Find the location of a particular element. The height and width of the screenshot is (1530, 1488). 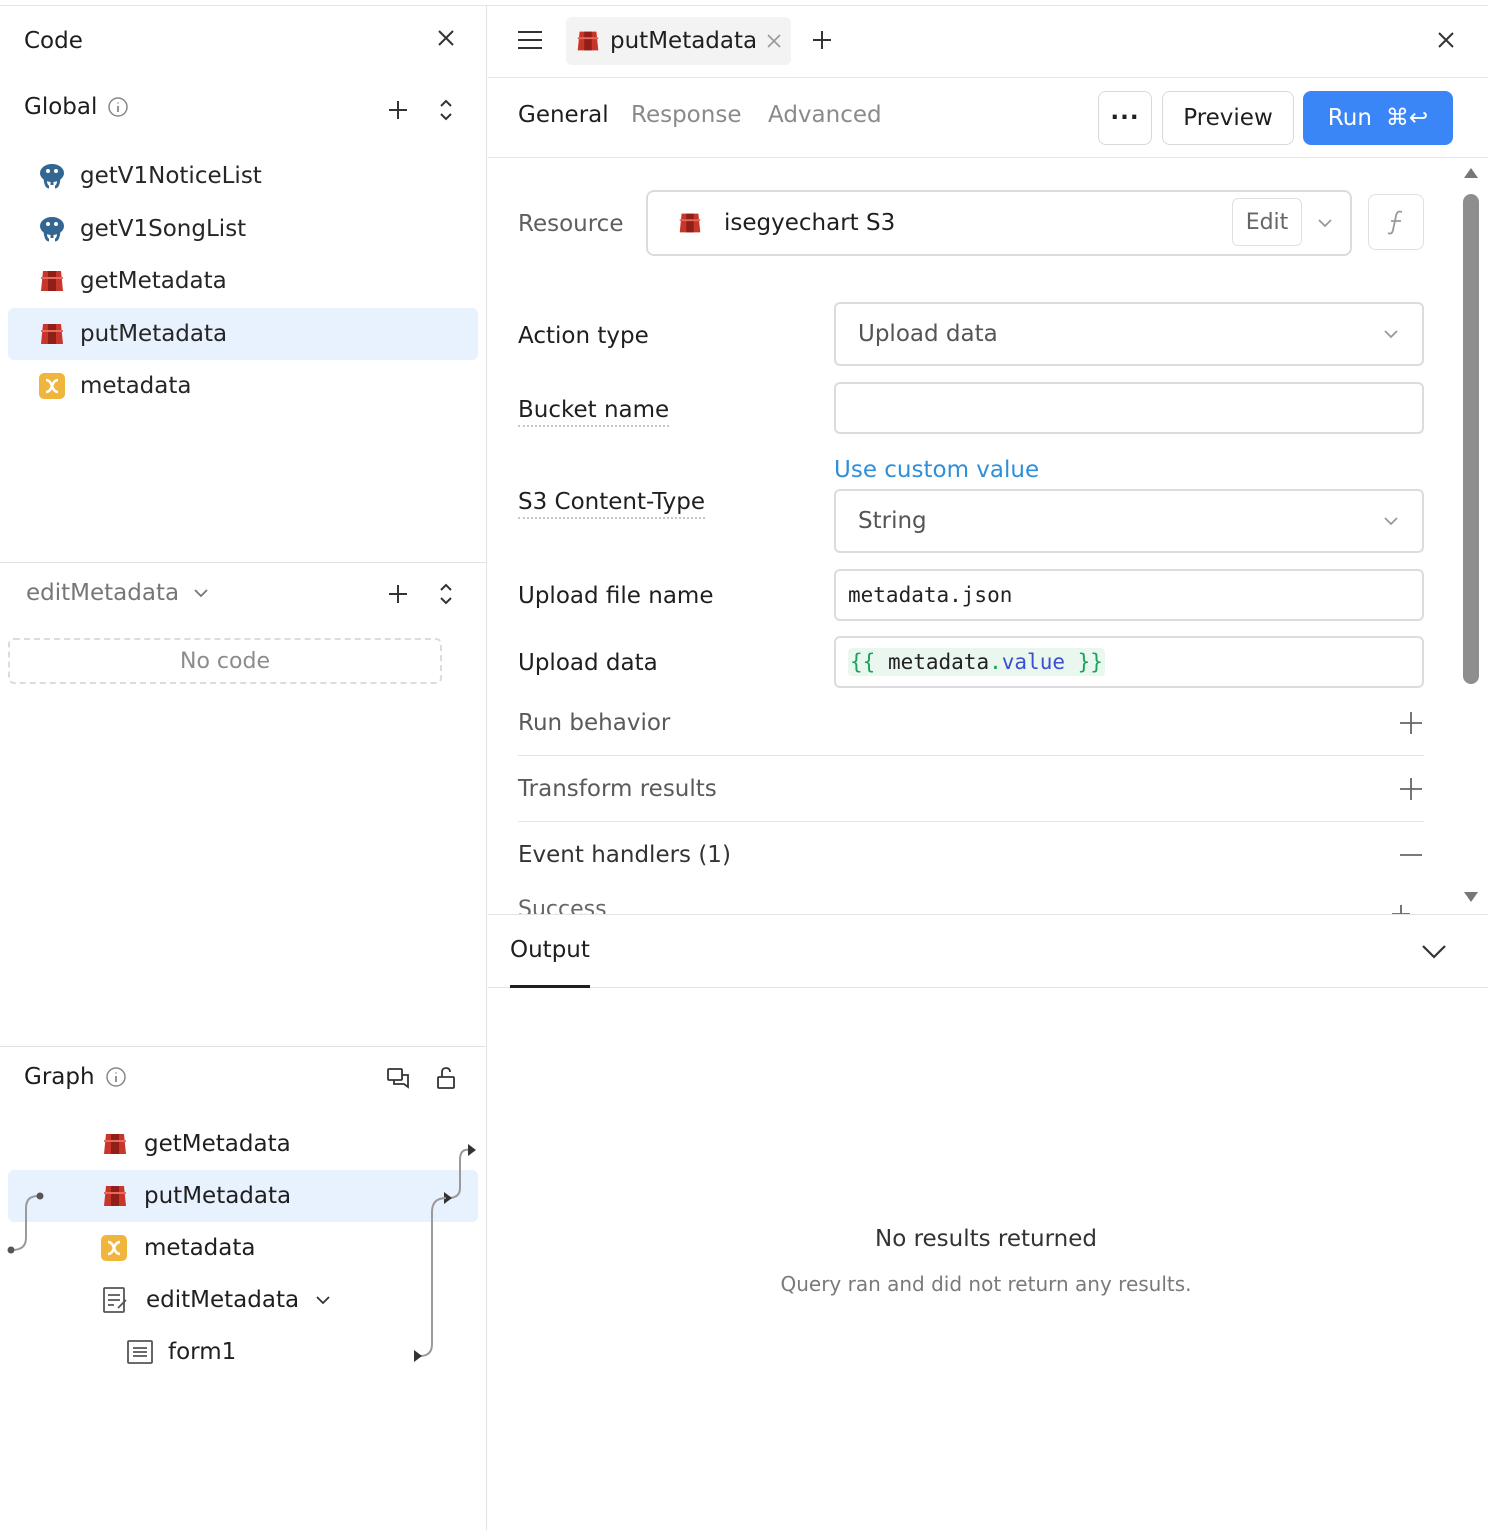

global-header: Global is located at coordinates (76, 107).